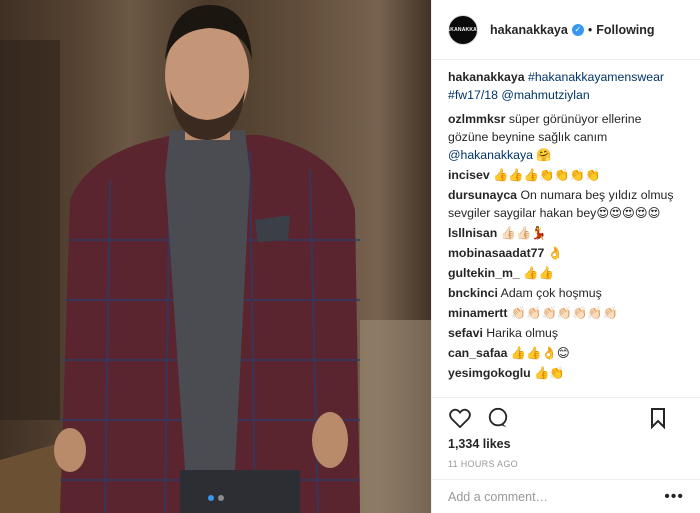 This screenshot has width=700, height=513. Describe the element at coordinates (545, 95) in the screenshot. I see `caption-mention: @mahmutziylan` at that location.